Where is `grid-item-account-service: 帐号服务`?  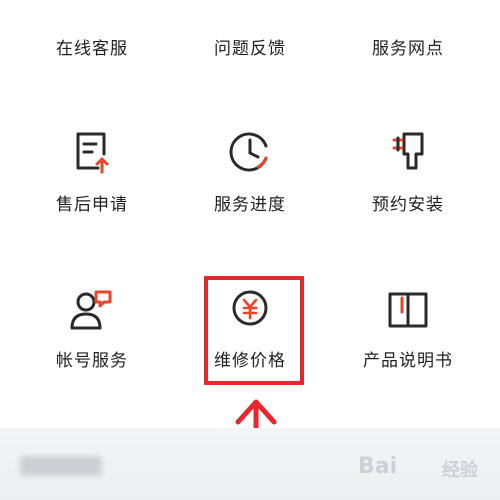
grid-item-account-service: 帐号服务 is located at coordinates (92, 330).